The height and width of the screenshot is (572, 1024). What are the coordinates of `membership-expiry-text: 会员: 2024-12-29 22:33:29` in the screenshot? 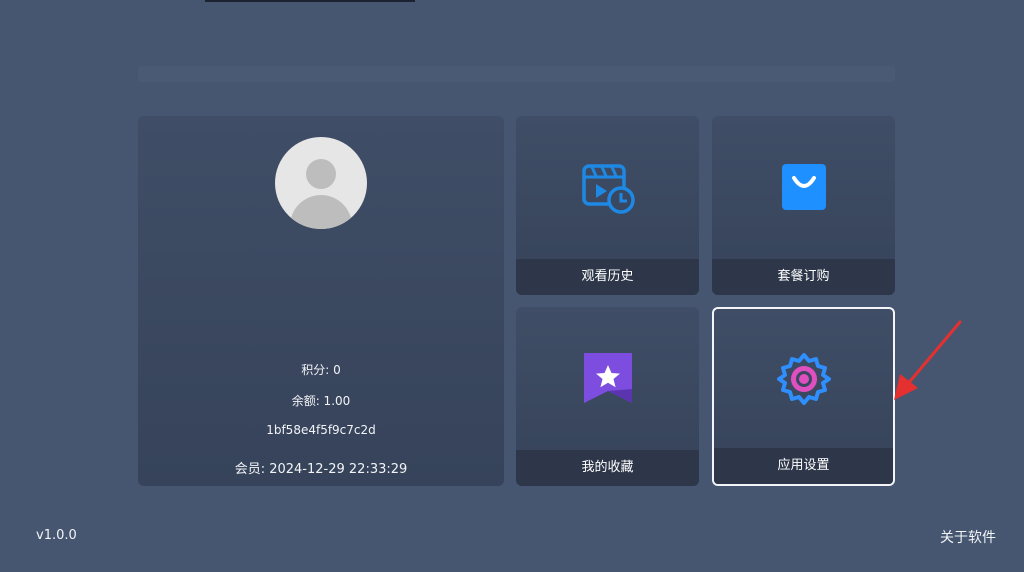 It's located at (321, 469).